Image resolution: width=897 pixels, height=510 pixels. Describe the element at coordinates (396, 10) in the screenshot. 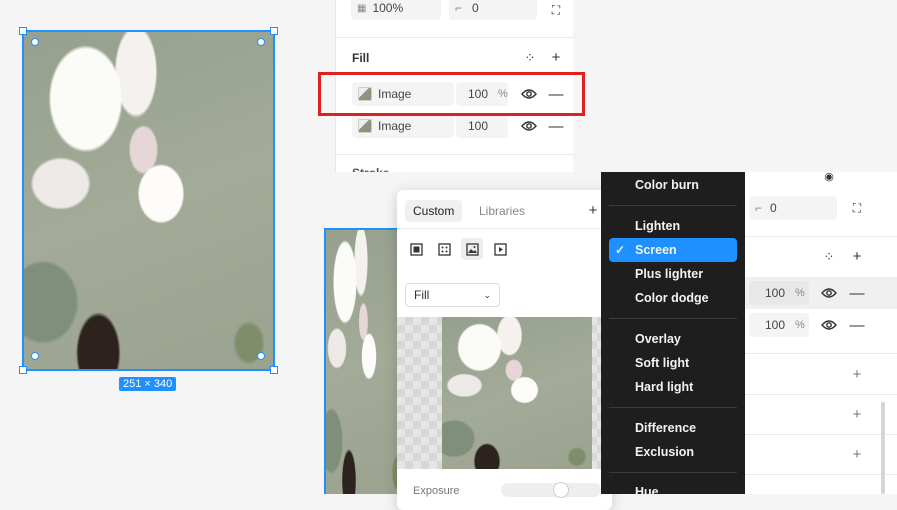

I see `opacity-field: ▦ 100%` at that location.